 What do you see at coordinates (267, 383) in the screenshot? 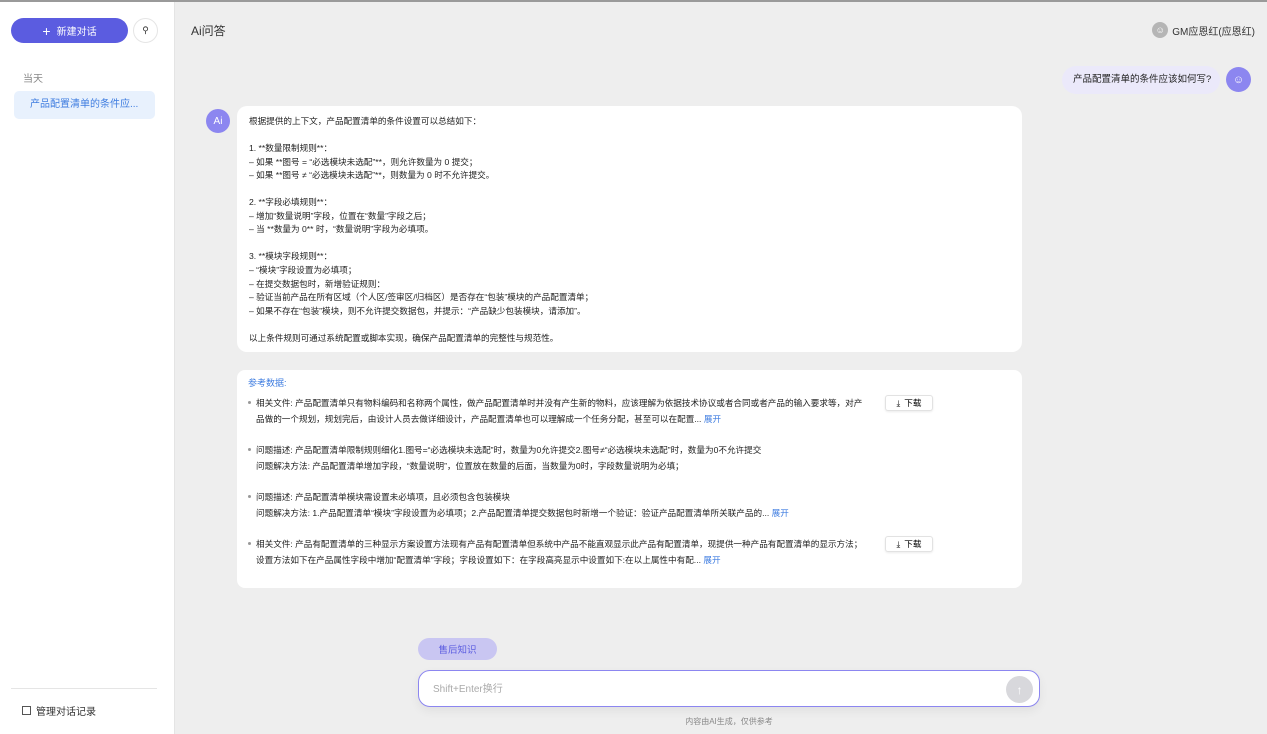
I see `references-title: 参考数据:` at bounding box center [267, 383].